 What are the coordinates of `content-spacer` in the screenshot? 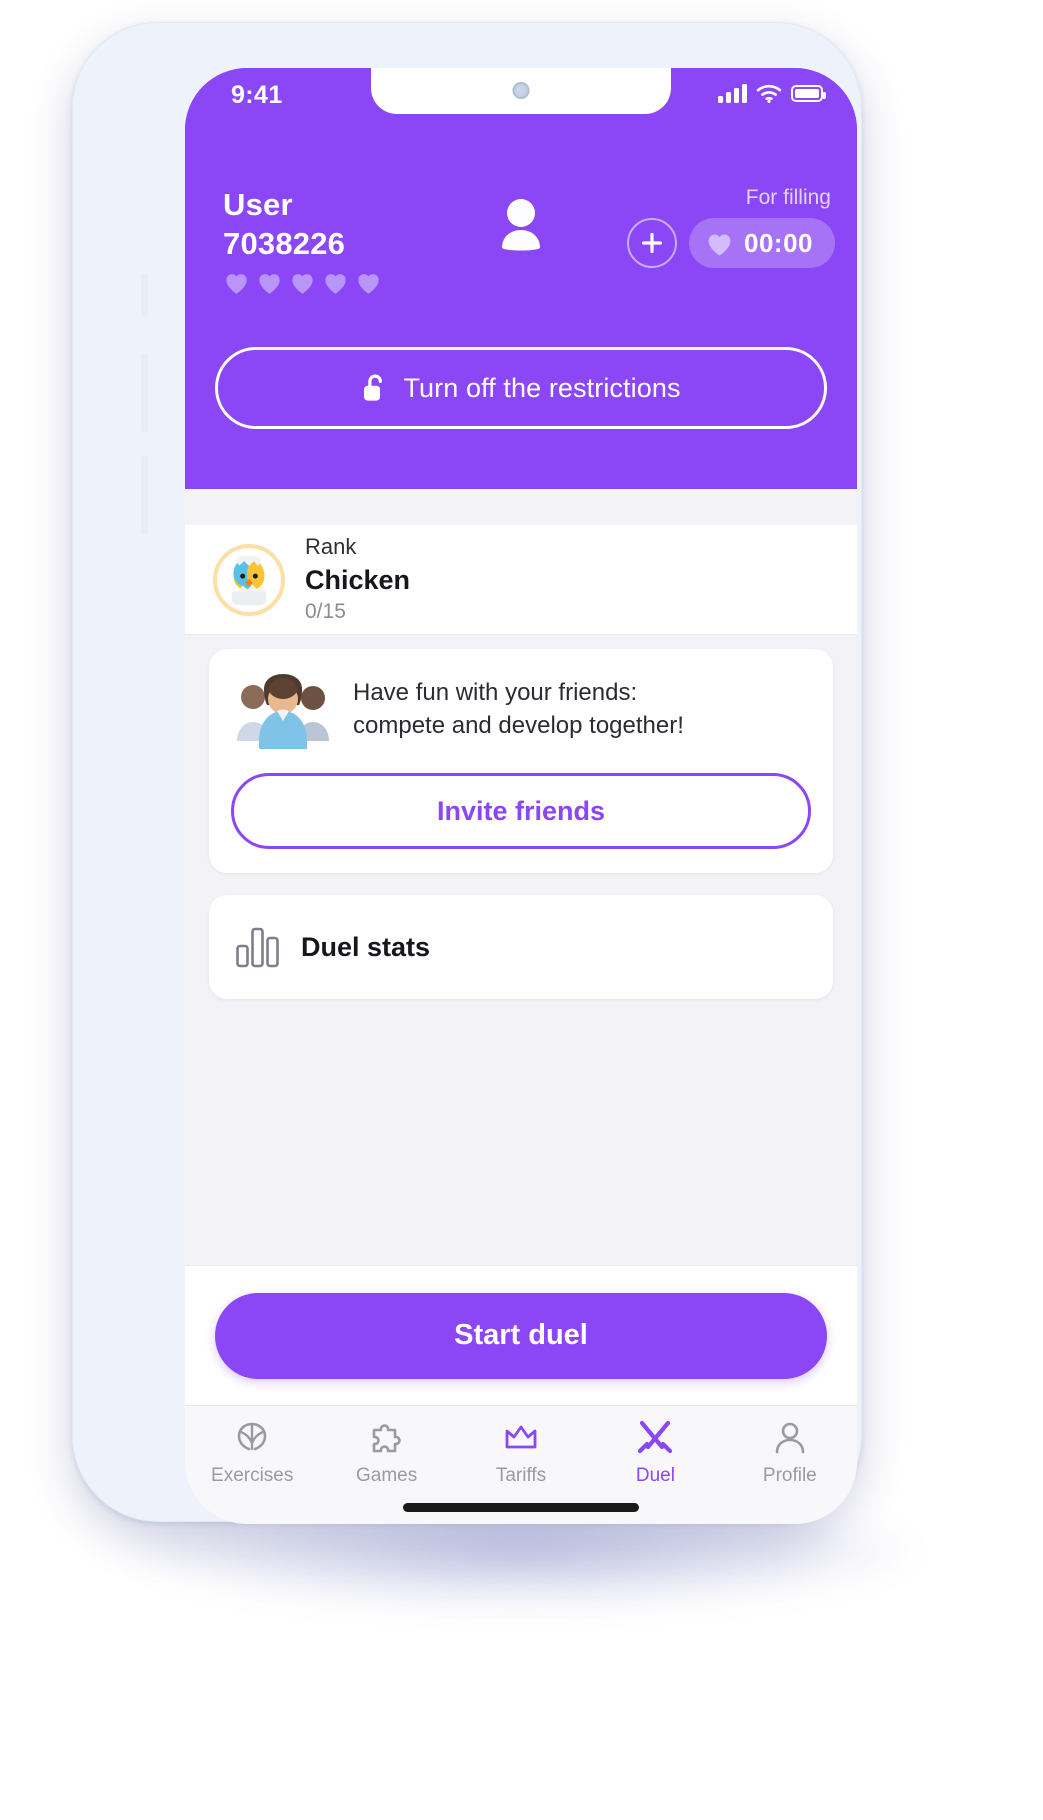 It's located at (521, 507).